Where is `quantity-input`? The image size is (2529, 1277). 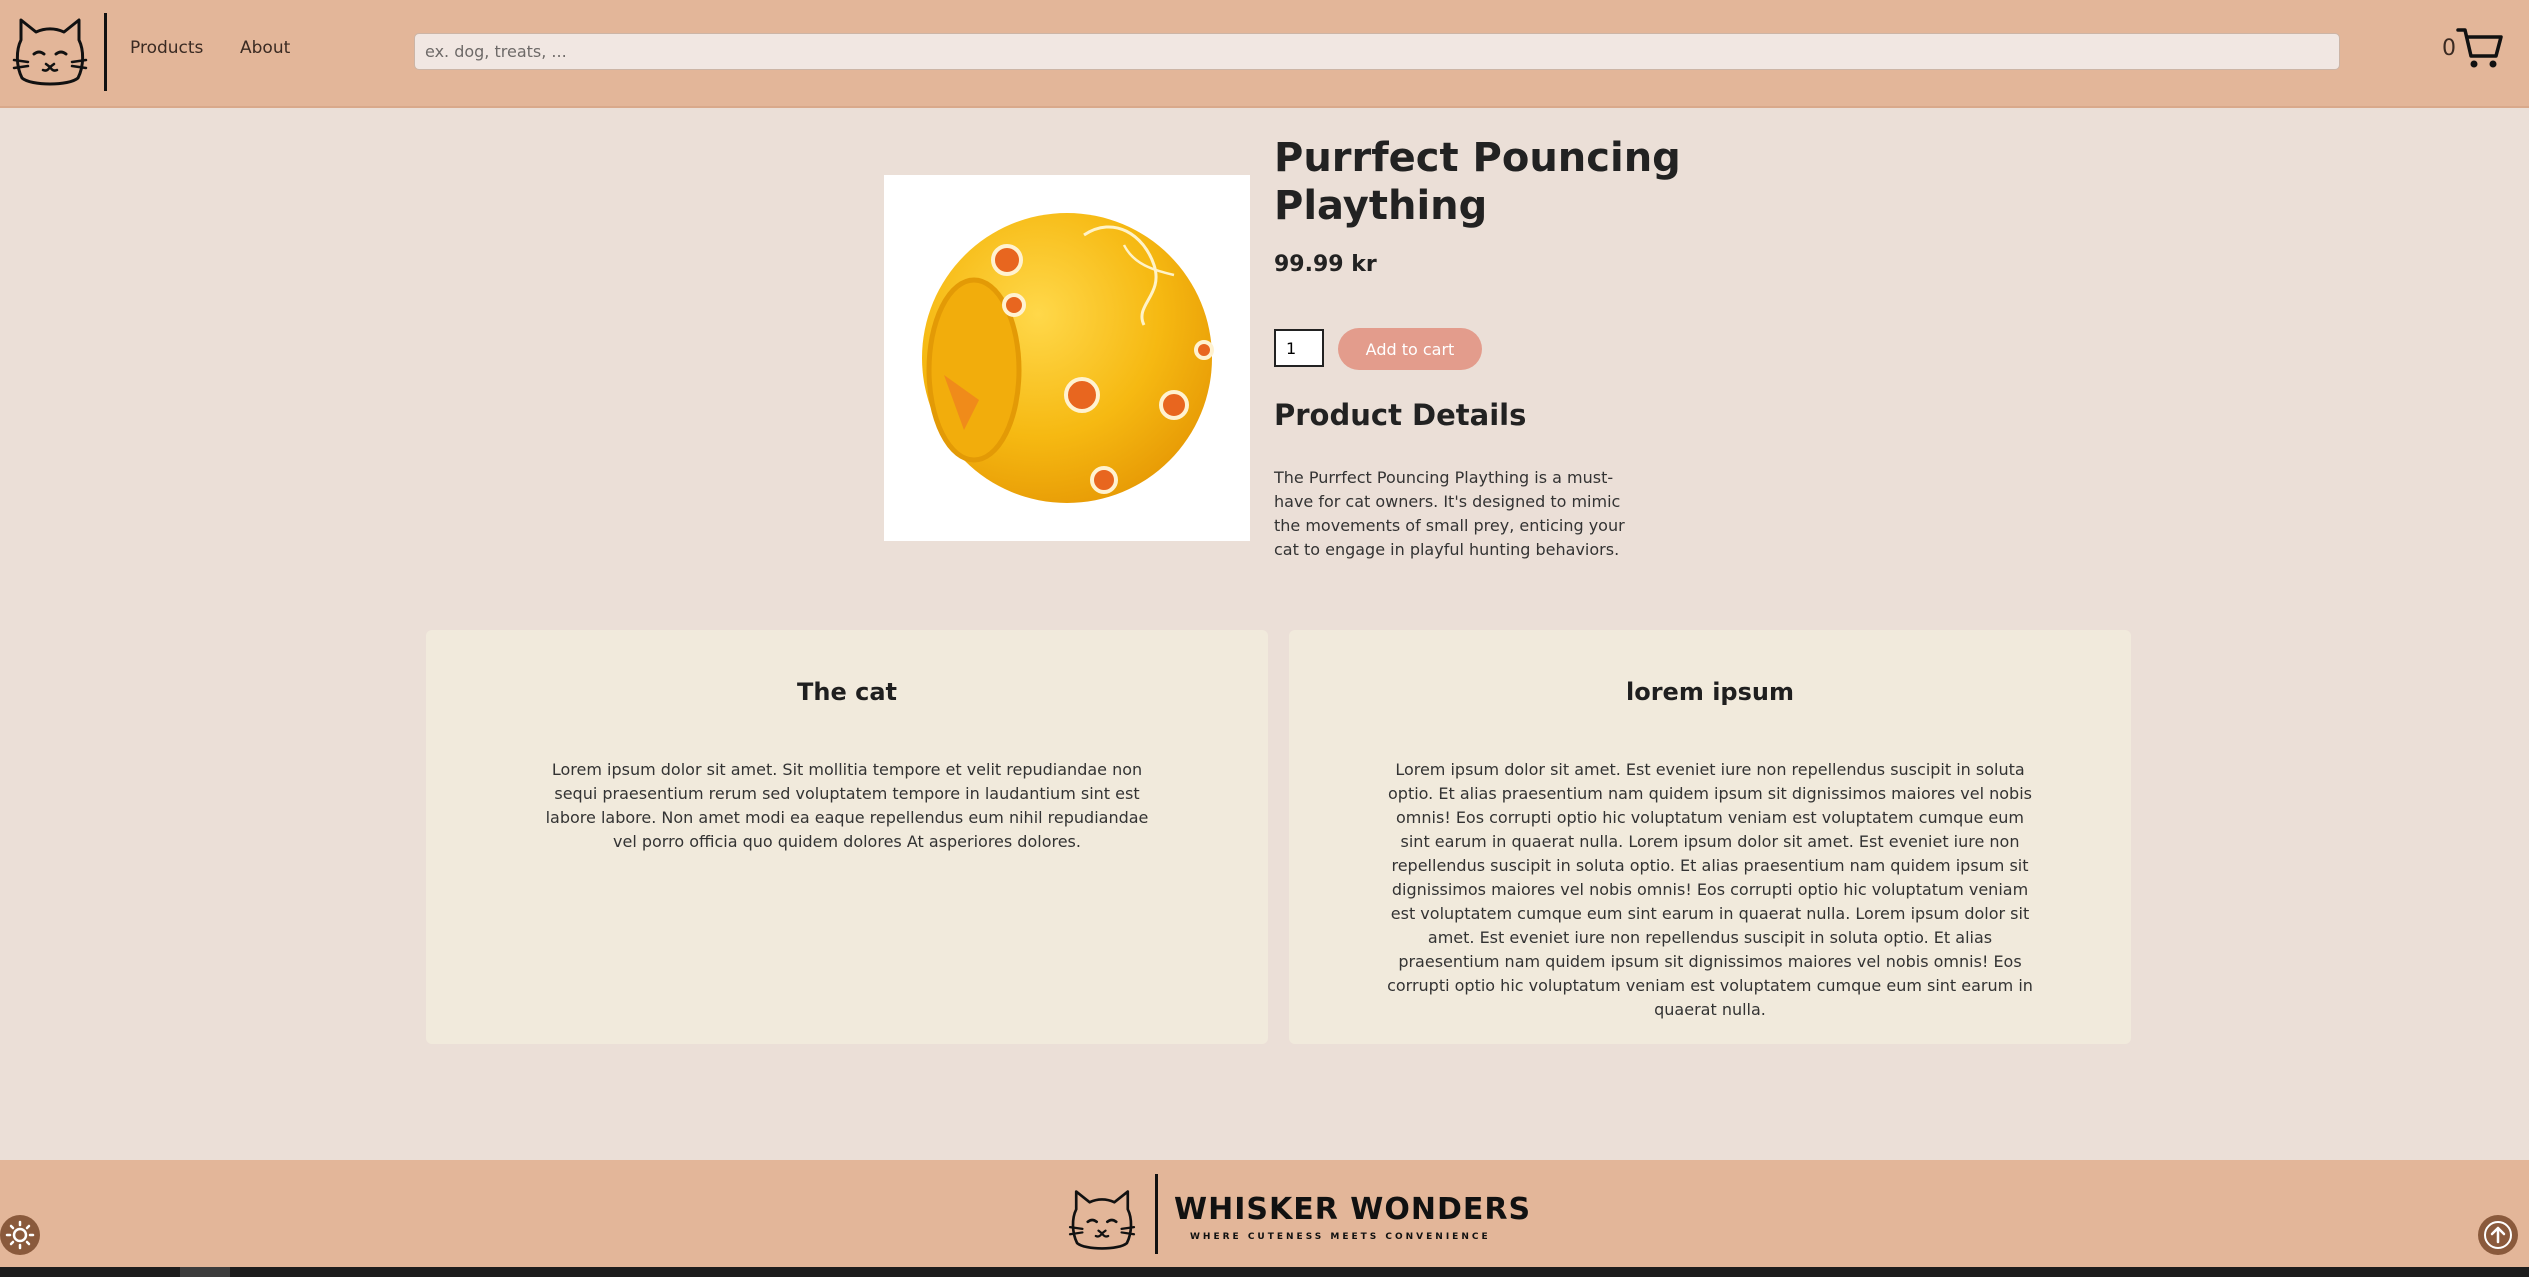
quantity-input is located at coordinates (1299, 348).